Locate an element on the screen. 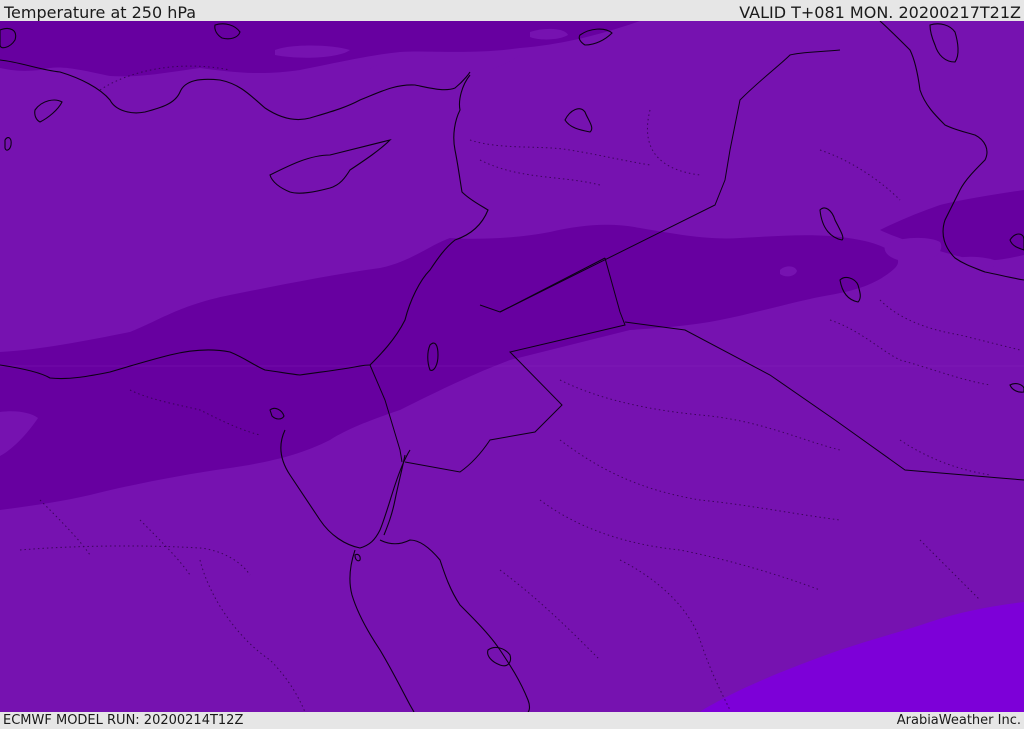 The height and width of the screenshot is (729, 1024). model-run-label: ECMWF MODEL RUN: 20200214T12Z is located at coordinates (123, 720).